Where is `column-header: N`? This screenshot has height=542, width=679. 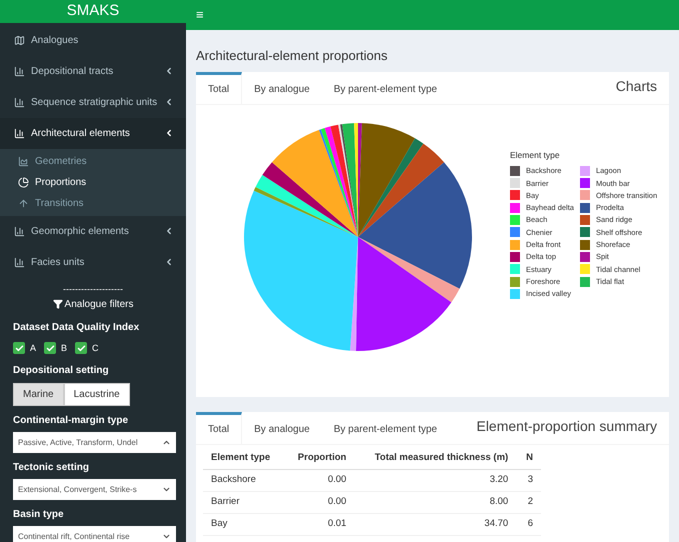
column-header: N is located at coordinates (528, 459).